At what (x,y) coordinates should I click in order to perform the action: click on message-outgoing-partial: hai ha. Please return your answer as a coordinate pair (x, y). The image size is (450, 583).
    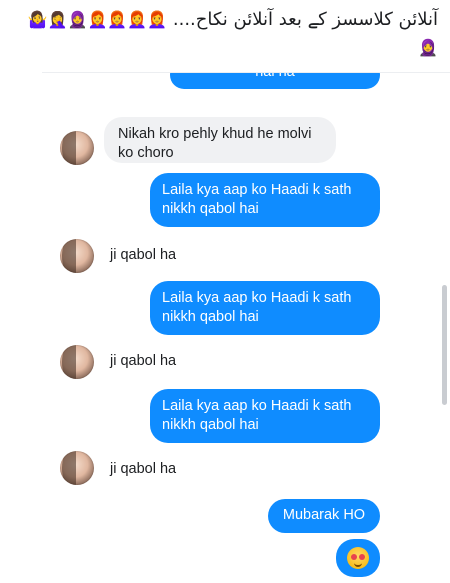
    Looking at the image, I should click on (275, 80).